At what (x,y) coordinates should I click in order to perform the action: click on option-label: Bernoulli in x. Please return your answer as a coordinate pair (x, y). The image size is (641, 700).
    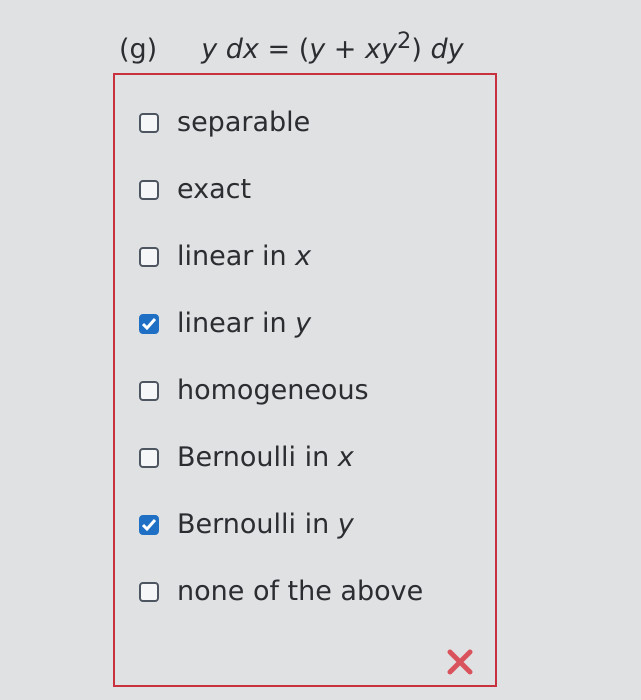
    Looking at the image, I should click on (265, 457).